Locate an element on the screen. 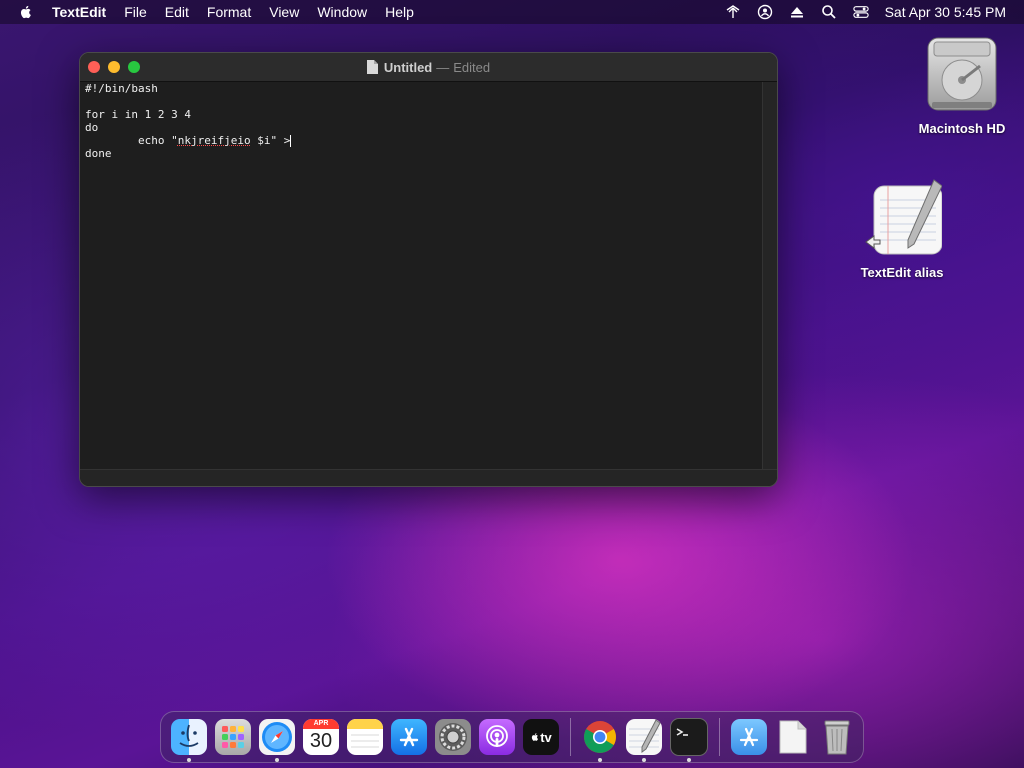 The height and width of the screenshot is (768, 1024). trash-icon is located at coordinates (837, 737).